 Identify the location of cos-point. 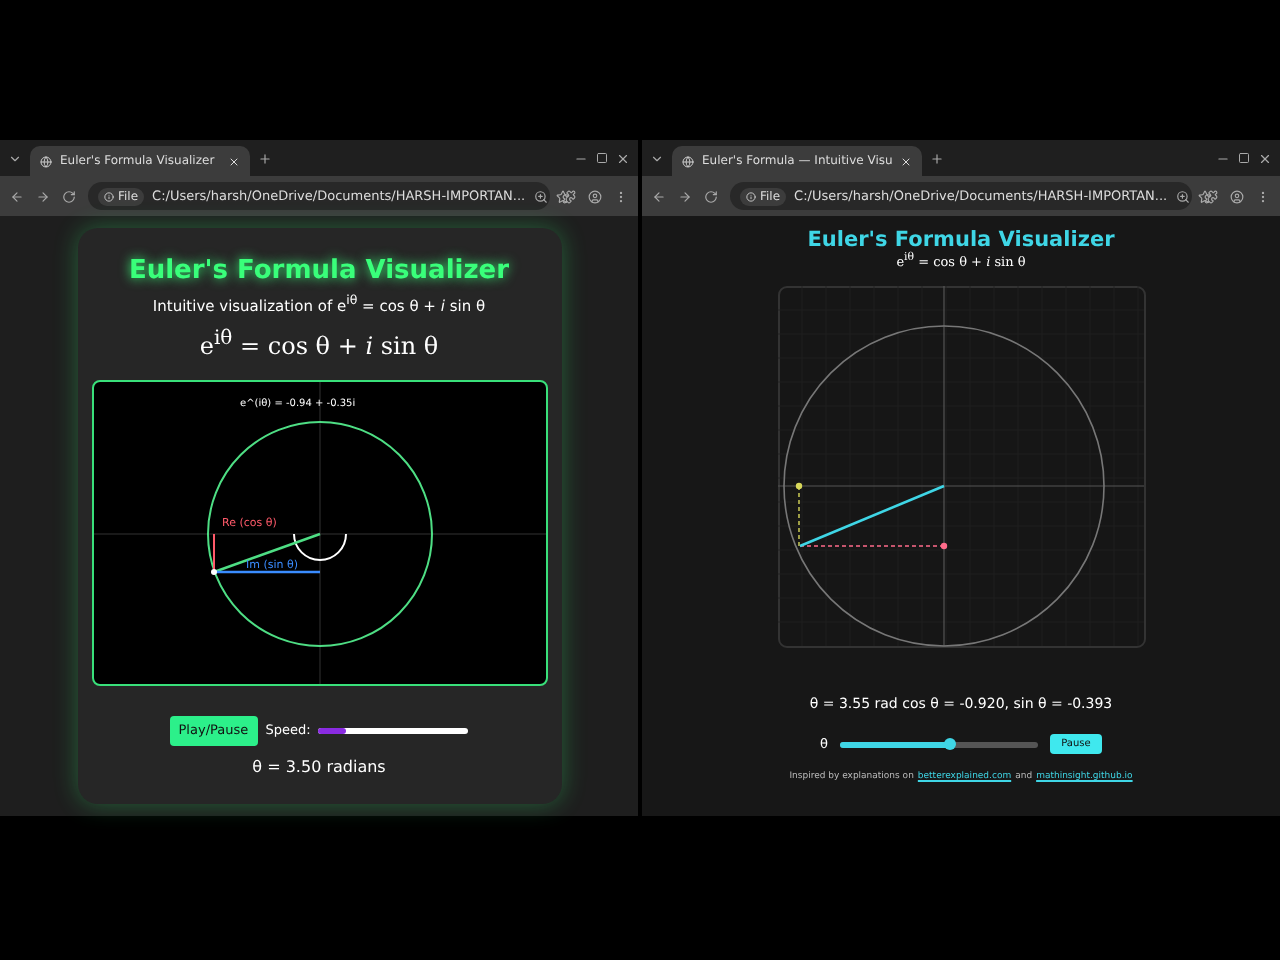
(798, 486).